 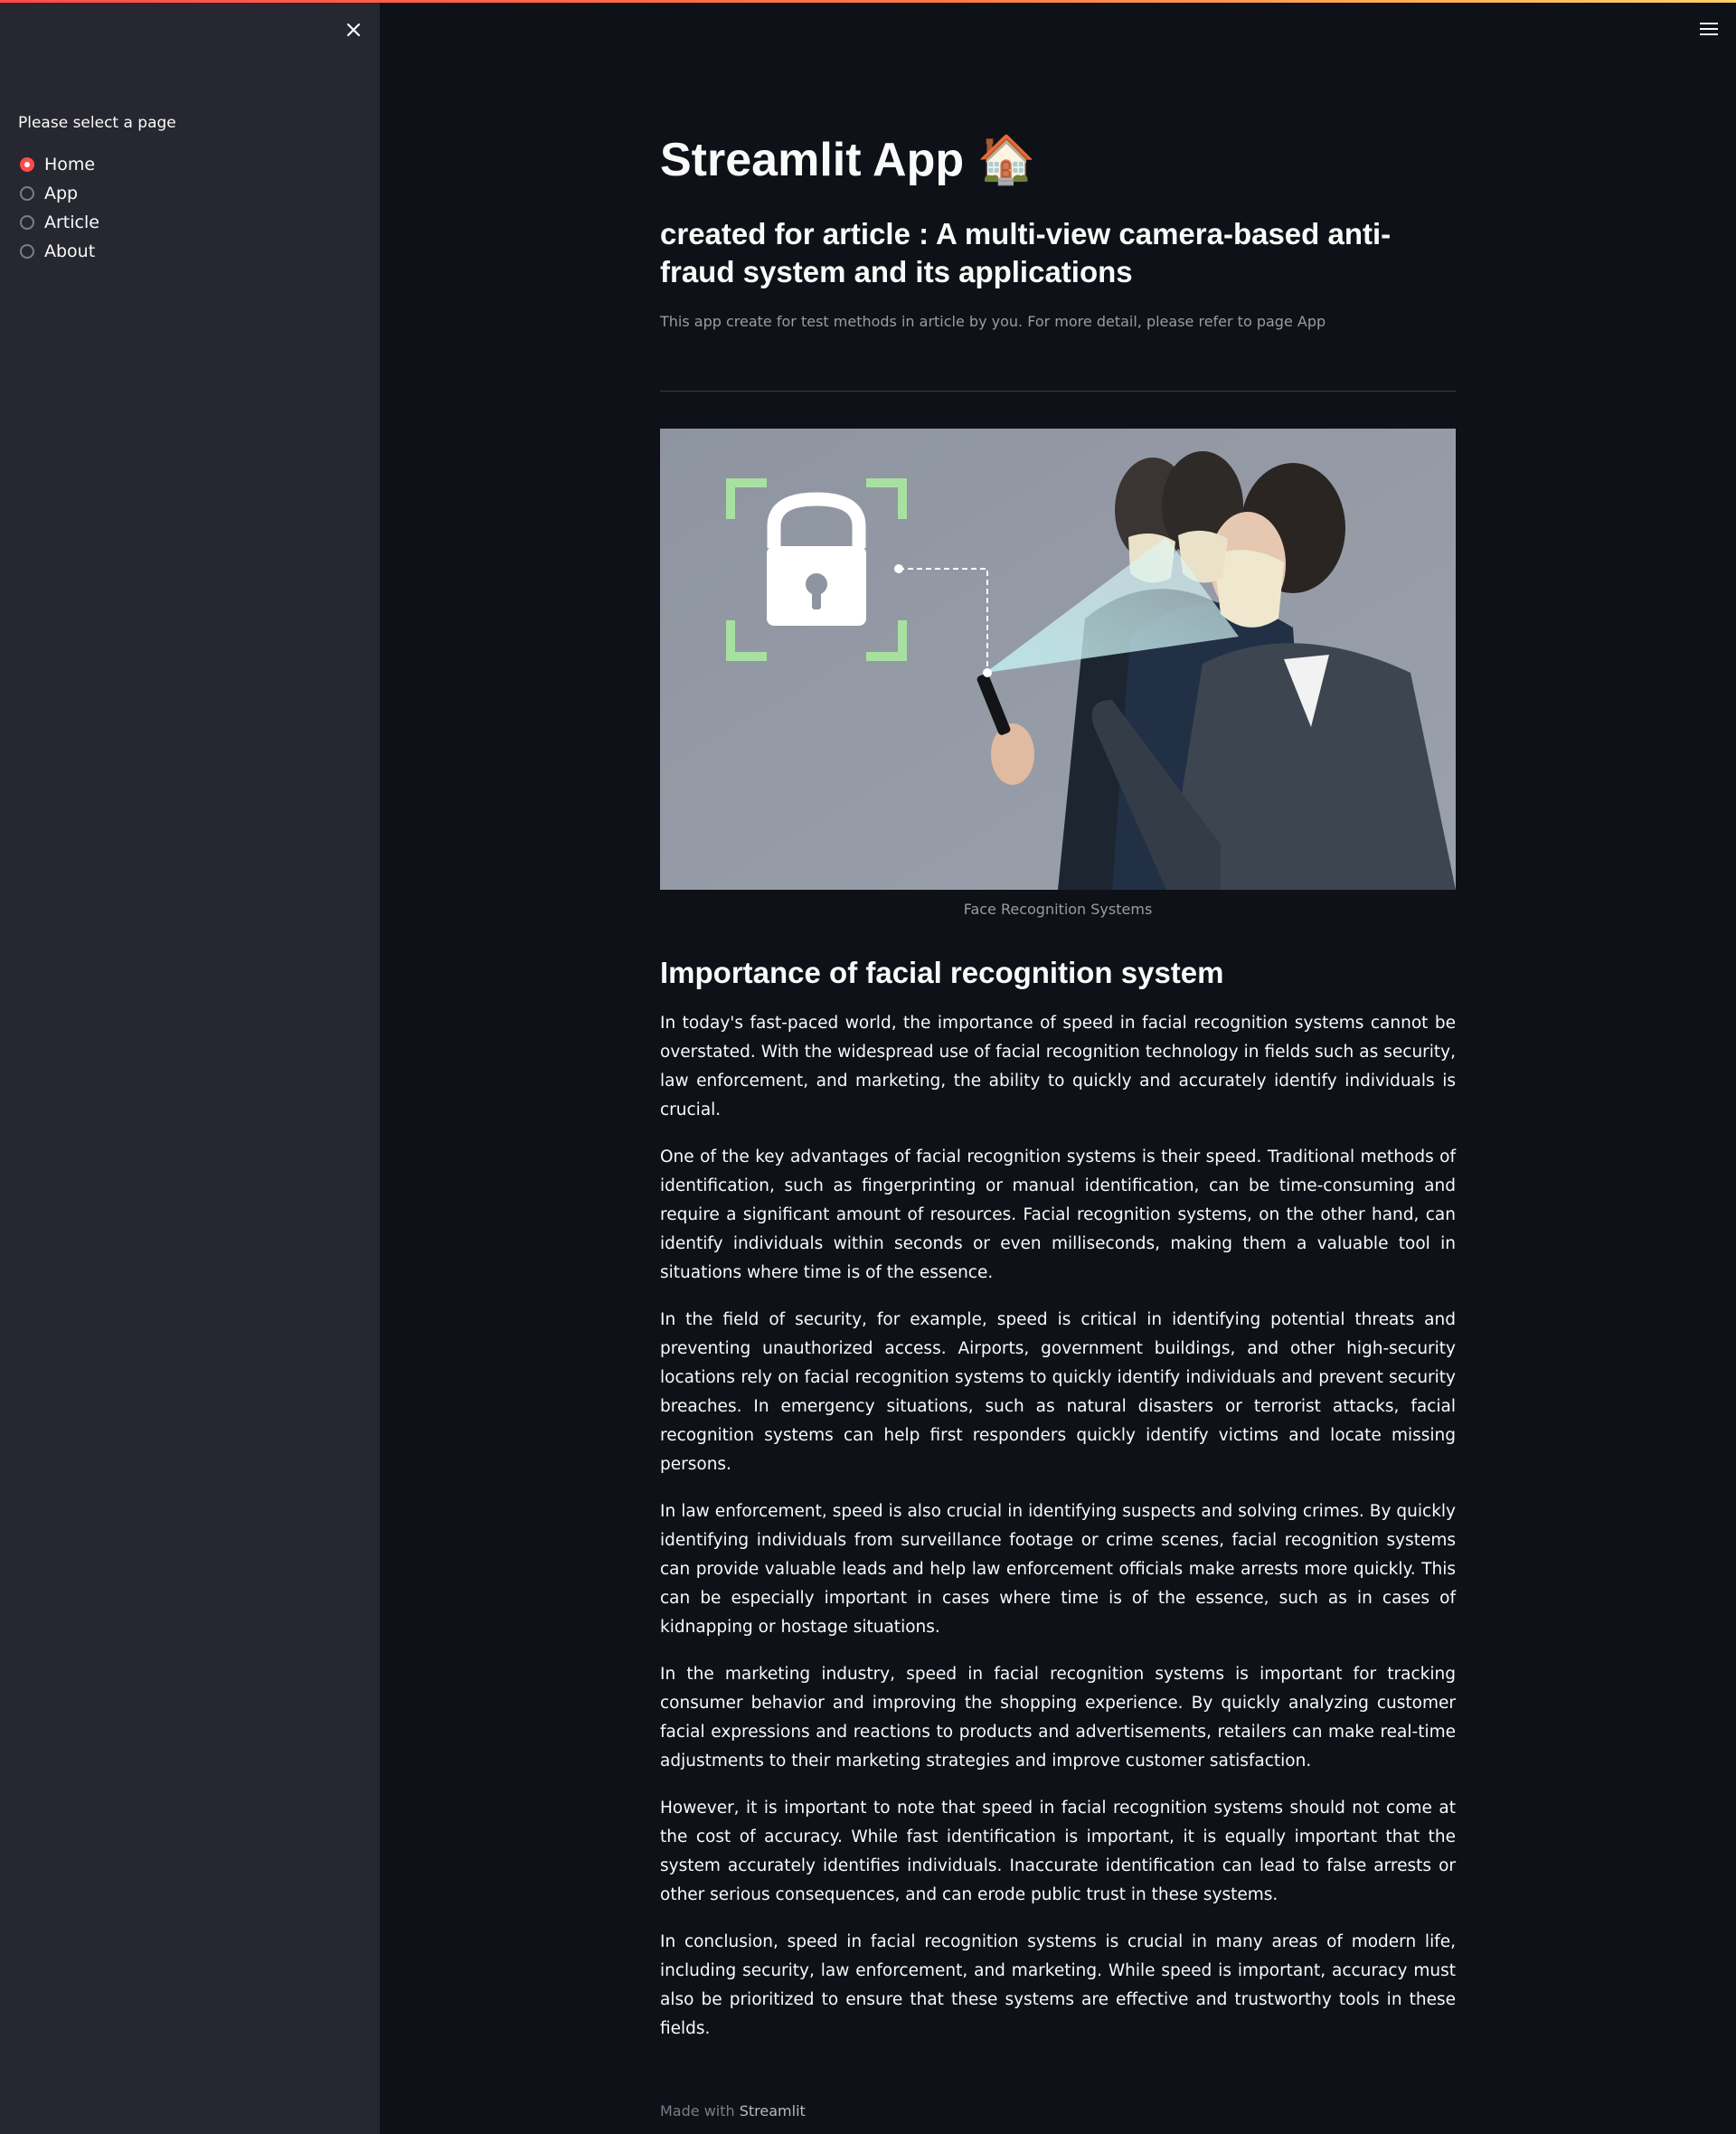 I want to click on footer: Made with Streamlit, so click(x=733, y=2111).